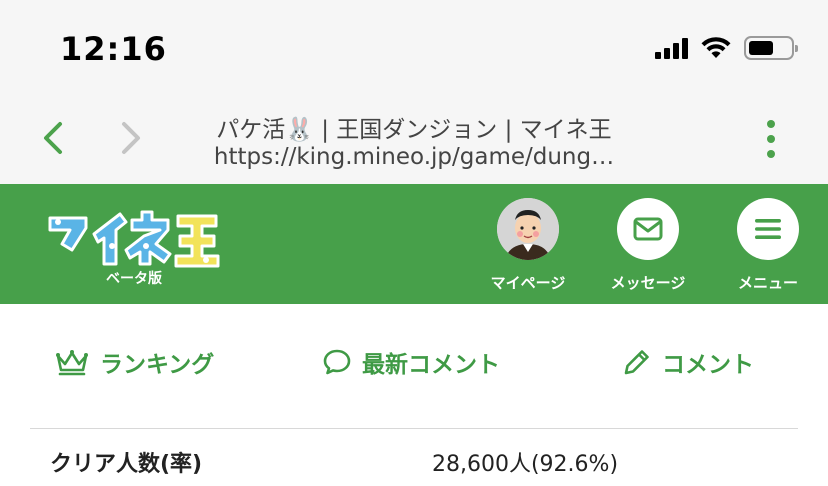 This screenshot has height=486, width=828. I want to click on hamburger-menu-icon, so click(768, 229).